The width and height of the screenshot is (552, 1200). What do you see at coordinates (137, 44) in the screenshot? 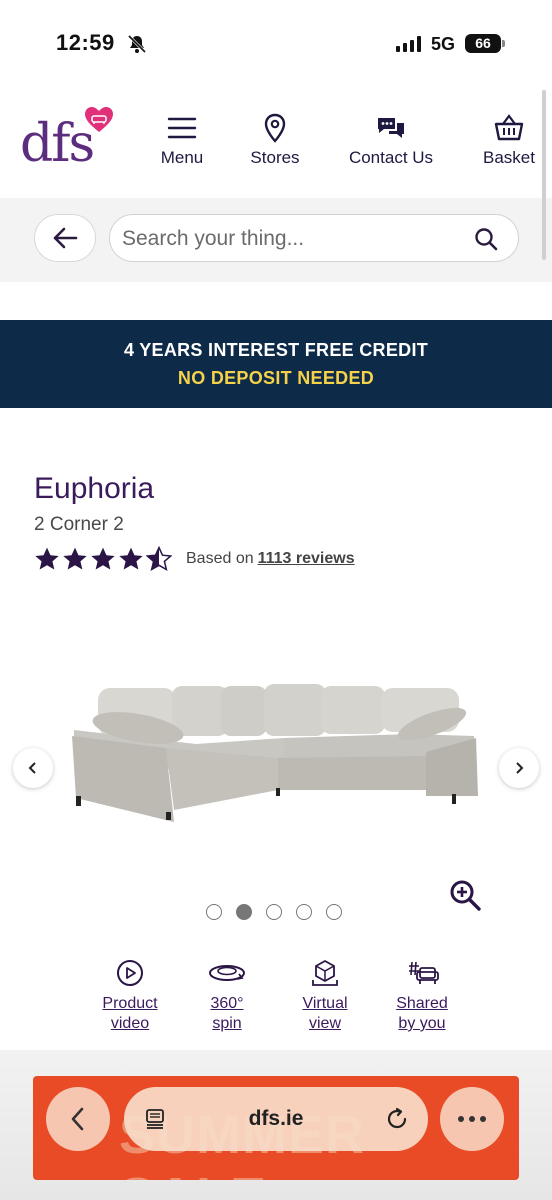
I see `silent-bell-icon` at bounding box center [137, 44].